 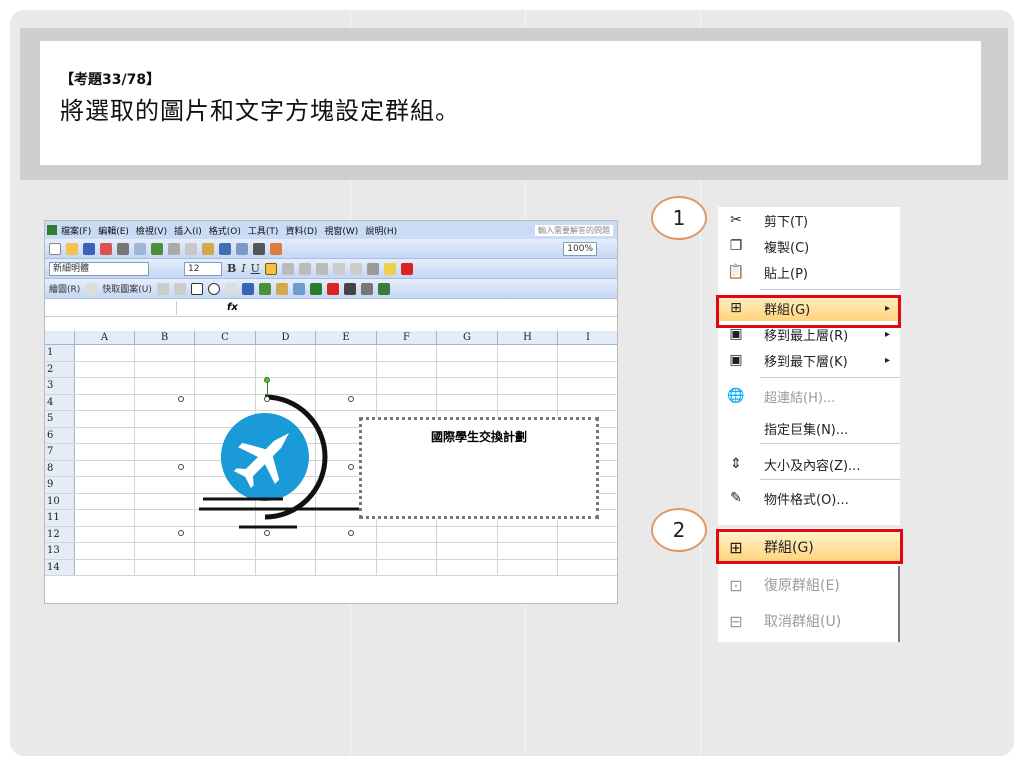 What do you see at coordinates (287, 268) in the screenshot?
I see `align-center-icon` at bounding box center [287, 268].